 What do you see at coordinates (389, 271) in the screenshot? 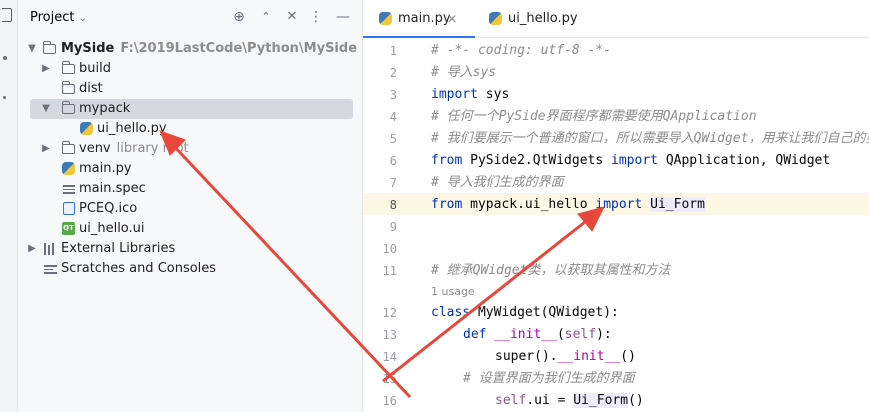
I see `line-number: 11` at bounding box center [389, 271].